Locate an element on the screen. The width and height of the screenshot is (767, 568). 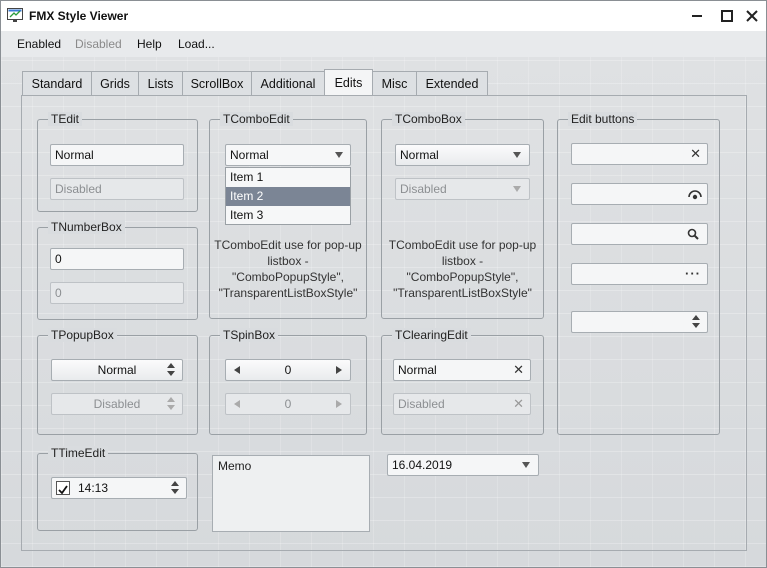
edit-with-search-button is located at coordinates (639, 234).